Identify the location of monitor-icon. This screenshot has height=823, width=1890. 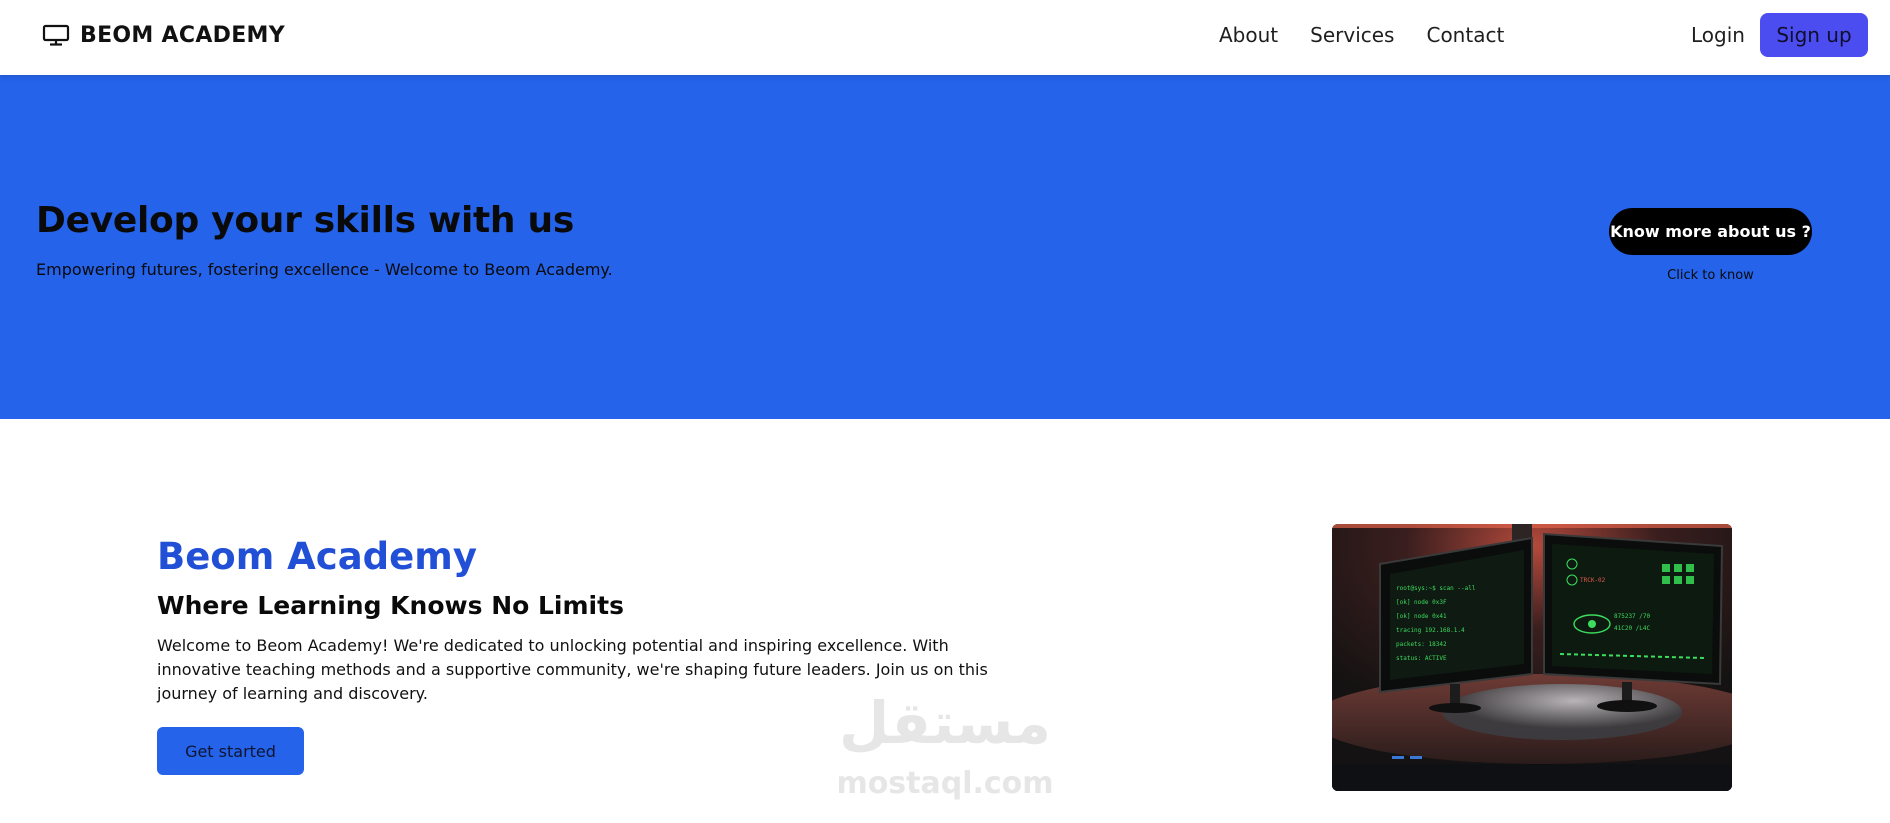
(56, 35).